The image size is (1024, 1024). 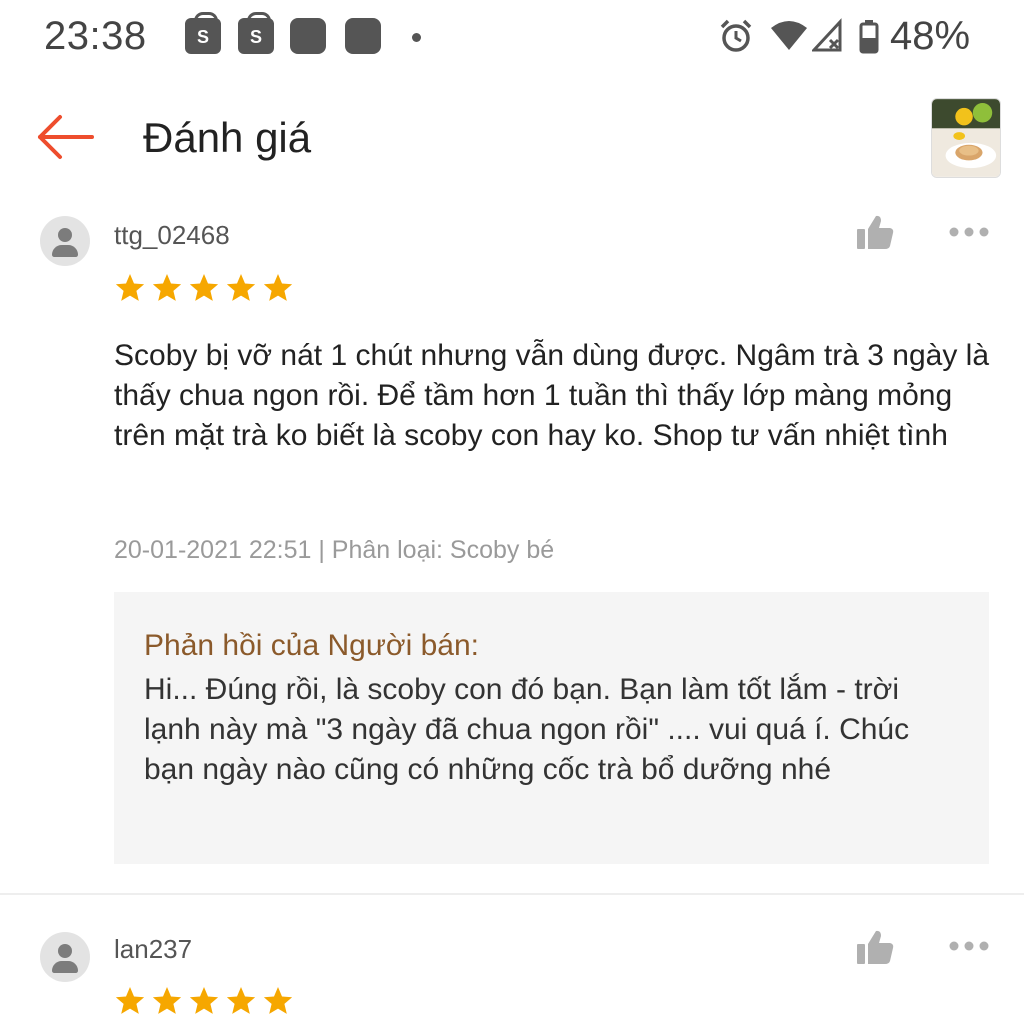 I want to click on back-button, so click(x=65, y=137).